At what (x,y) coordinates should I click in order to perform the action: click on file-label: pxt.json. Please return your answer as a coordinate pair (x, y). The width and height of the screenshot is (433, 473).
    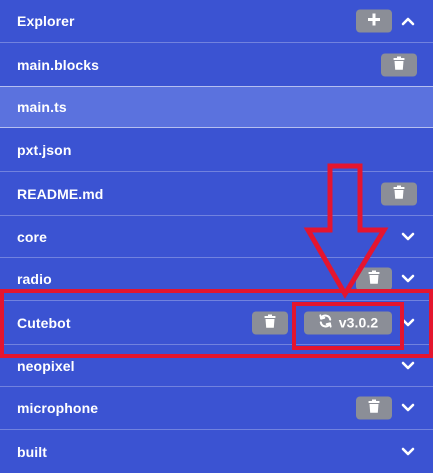
    Looking at the image, I should click on (44, 149).